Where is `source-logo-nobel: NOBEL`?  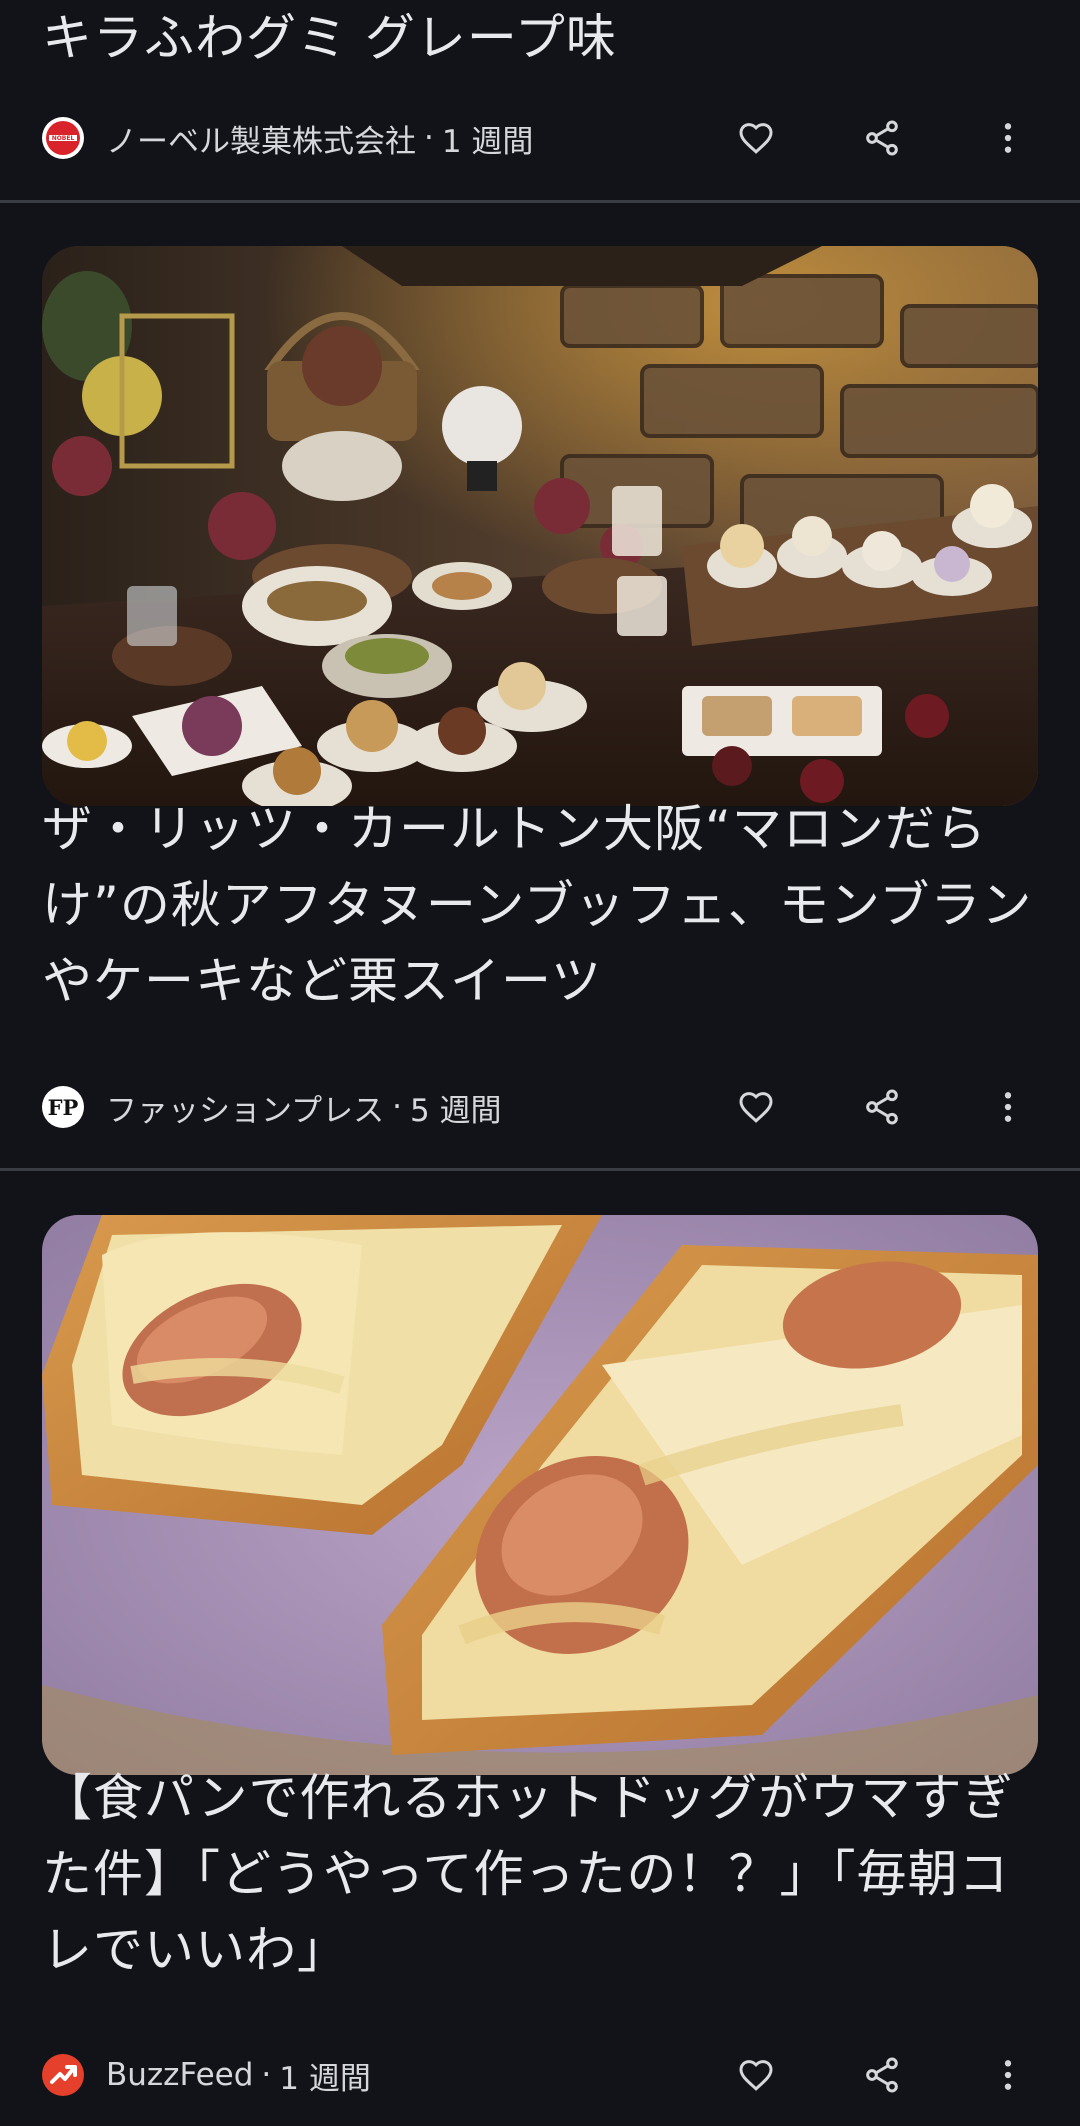 source-logo-nobel: NOBEL is located at coordinates (63, 138).